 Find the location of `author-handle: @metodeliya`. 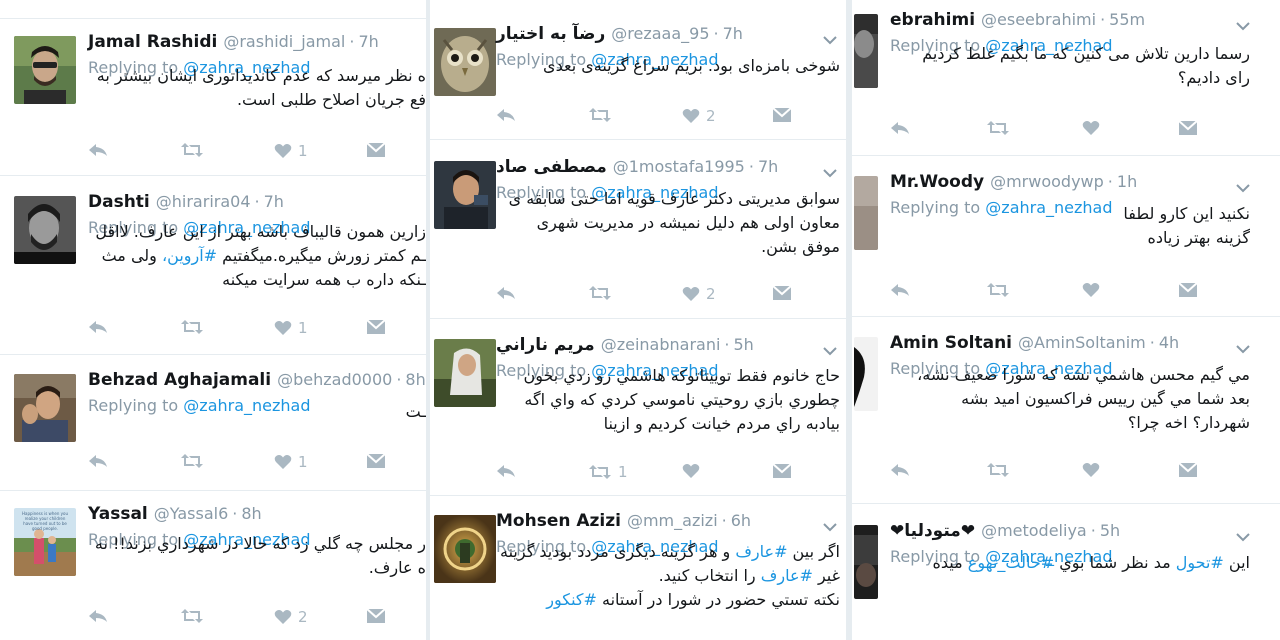

author-handle: @metodeliya is located at coordinates (1034, 530).